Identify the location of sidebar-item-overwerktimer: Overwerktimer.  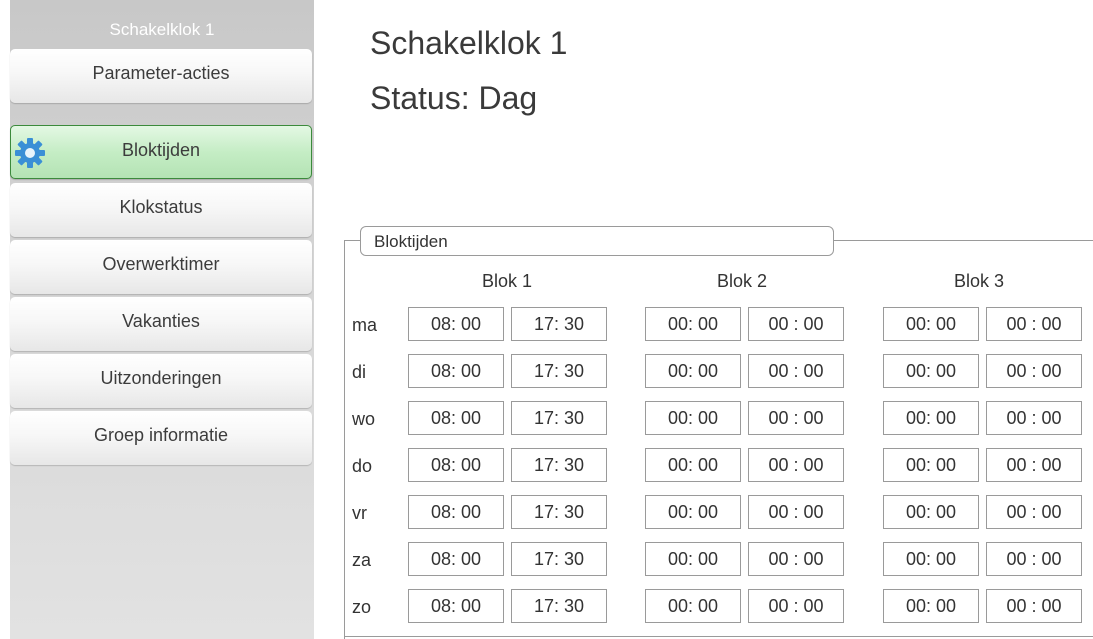
(161, 267).